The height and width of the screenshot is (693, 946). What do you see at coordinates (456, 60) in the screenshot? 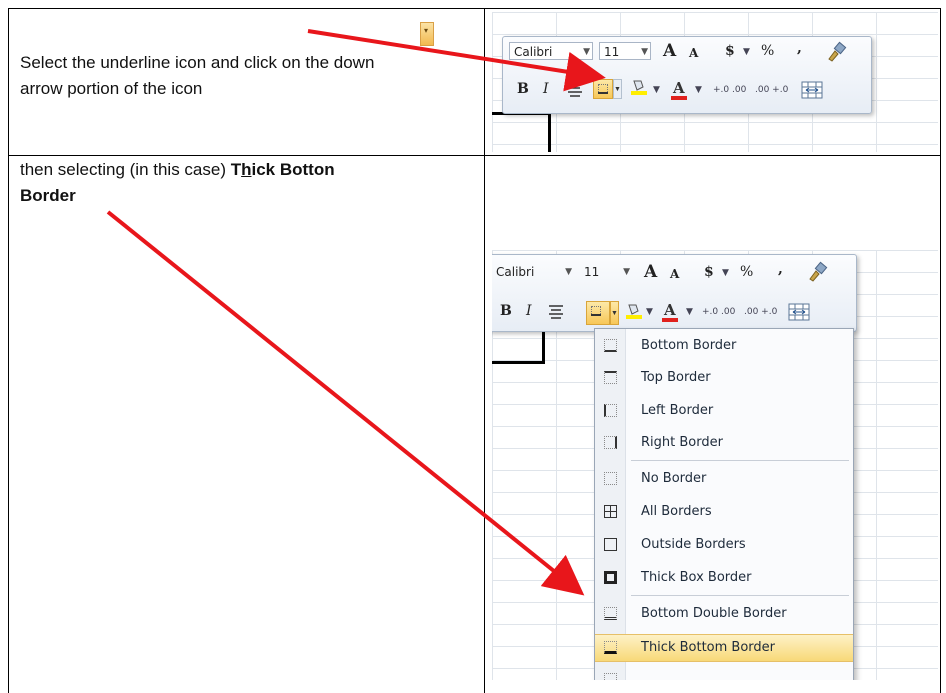
I see `arrow-to-border-dropdown` at bounding box center [456, 60].